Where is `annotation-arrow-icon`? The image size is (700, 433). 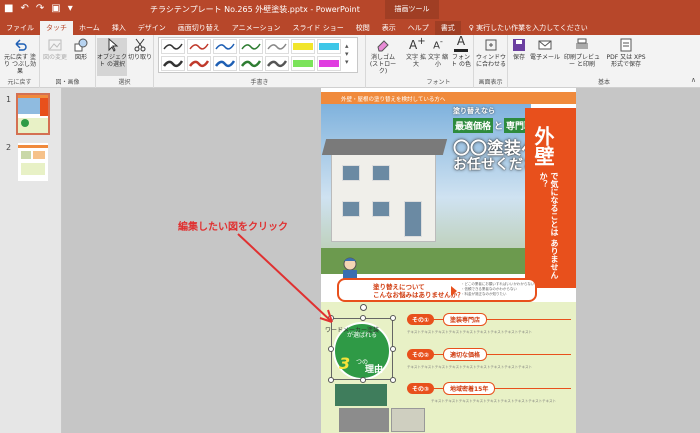
annotation-arrow-icon is located at coordinates (285, 278).